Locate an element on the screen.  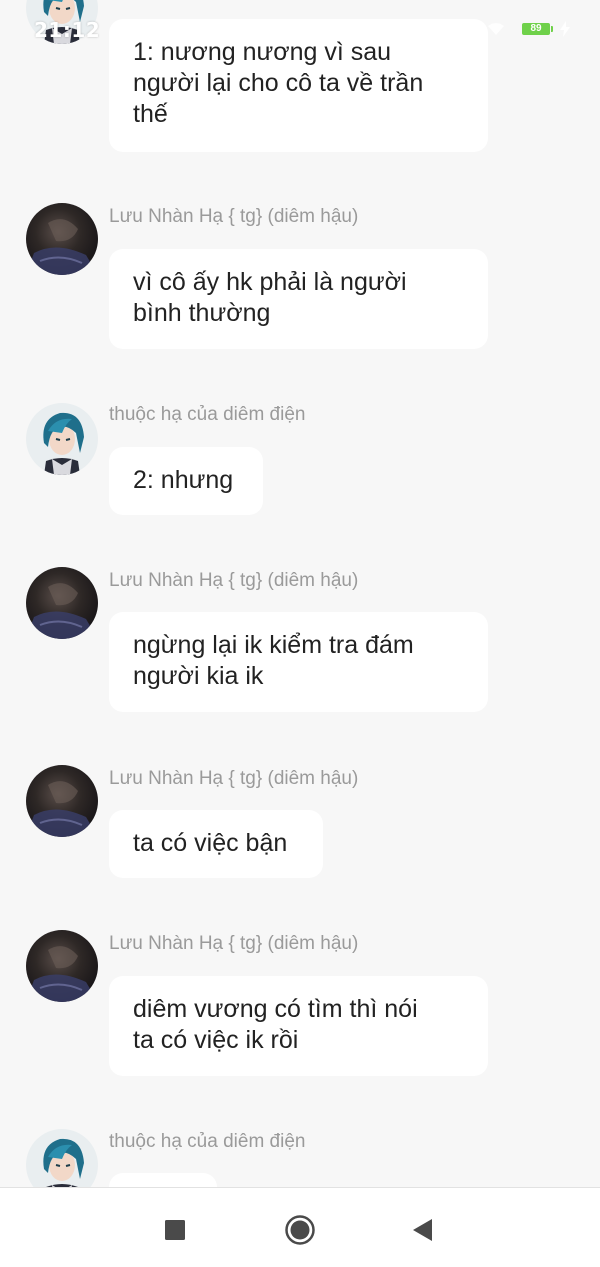
message-bubble: ta có việc bận is located at coordinates (216, 844).